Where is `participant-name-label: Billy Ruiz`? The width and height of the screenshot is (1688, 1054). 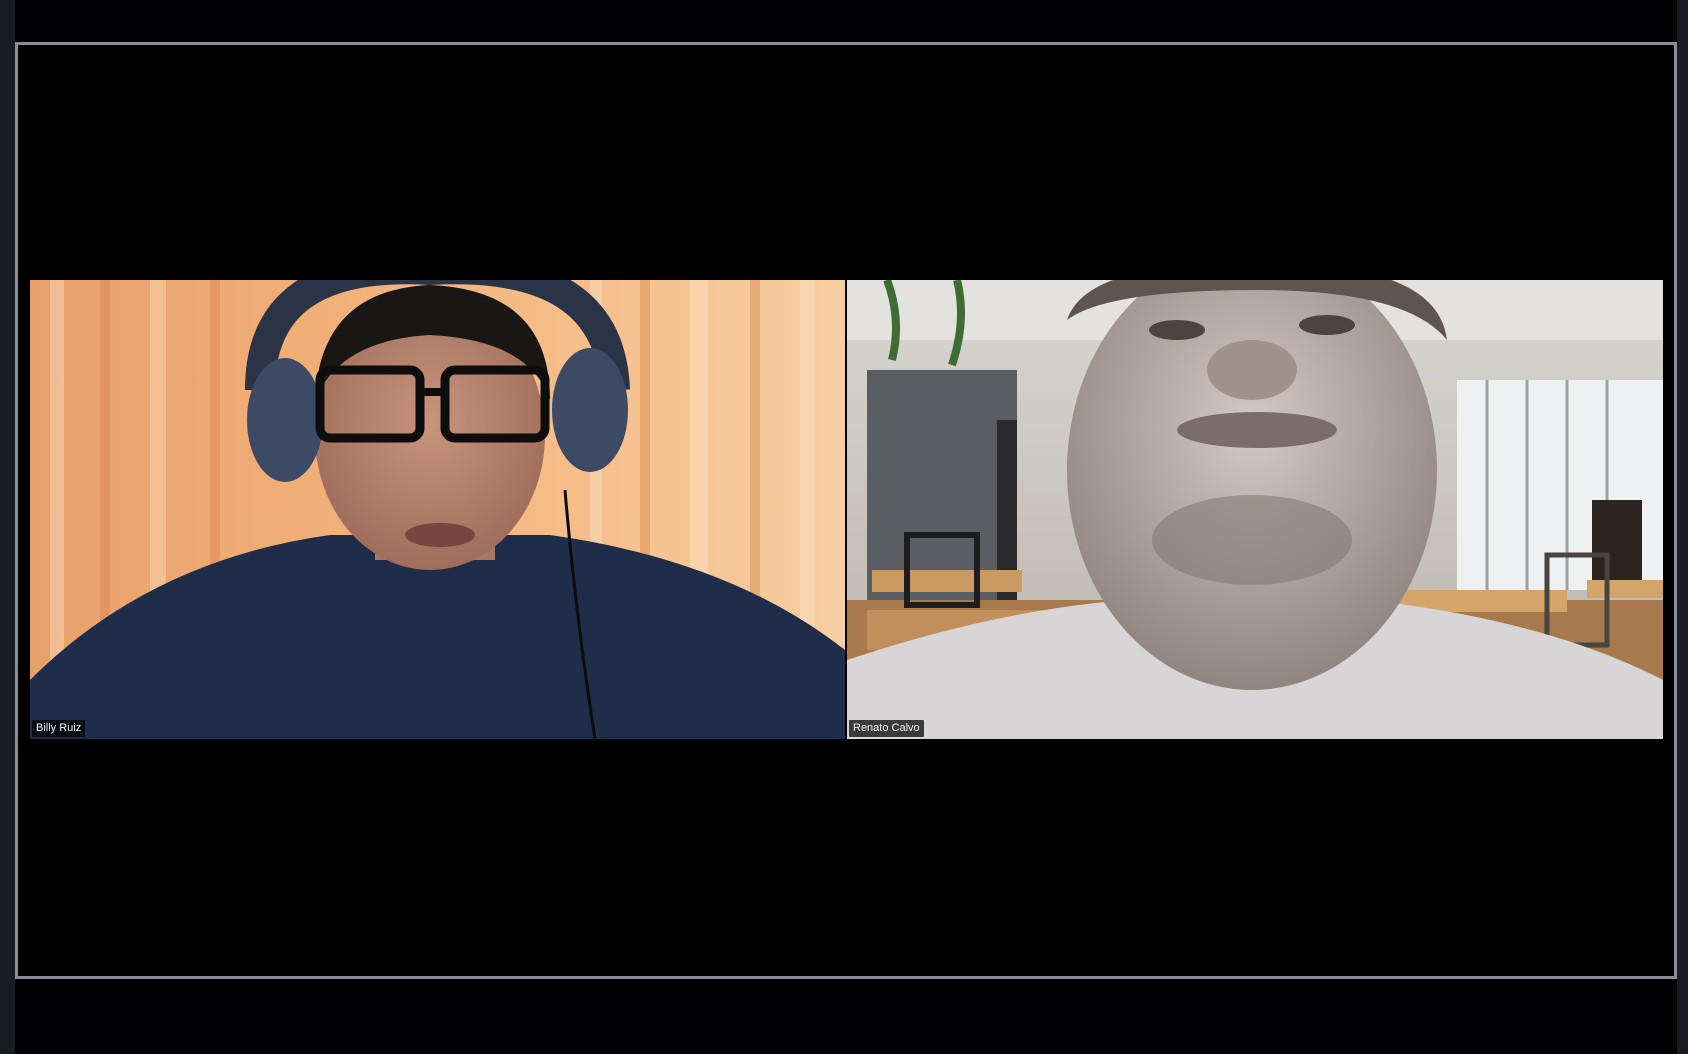
participant-name-label: Billy Ruiz is located at coordinates (59, 728).